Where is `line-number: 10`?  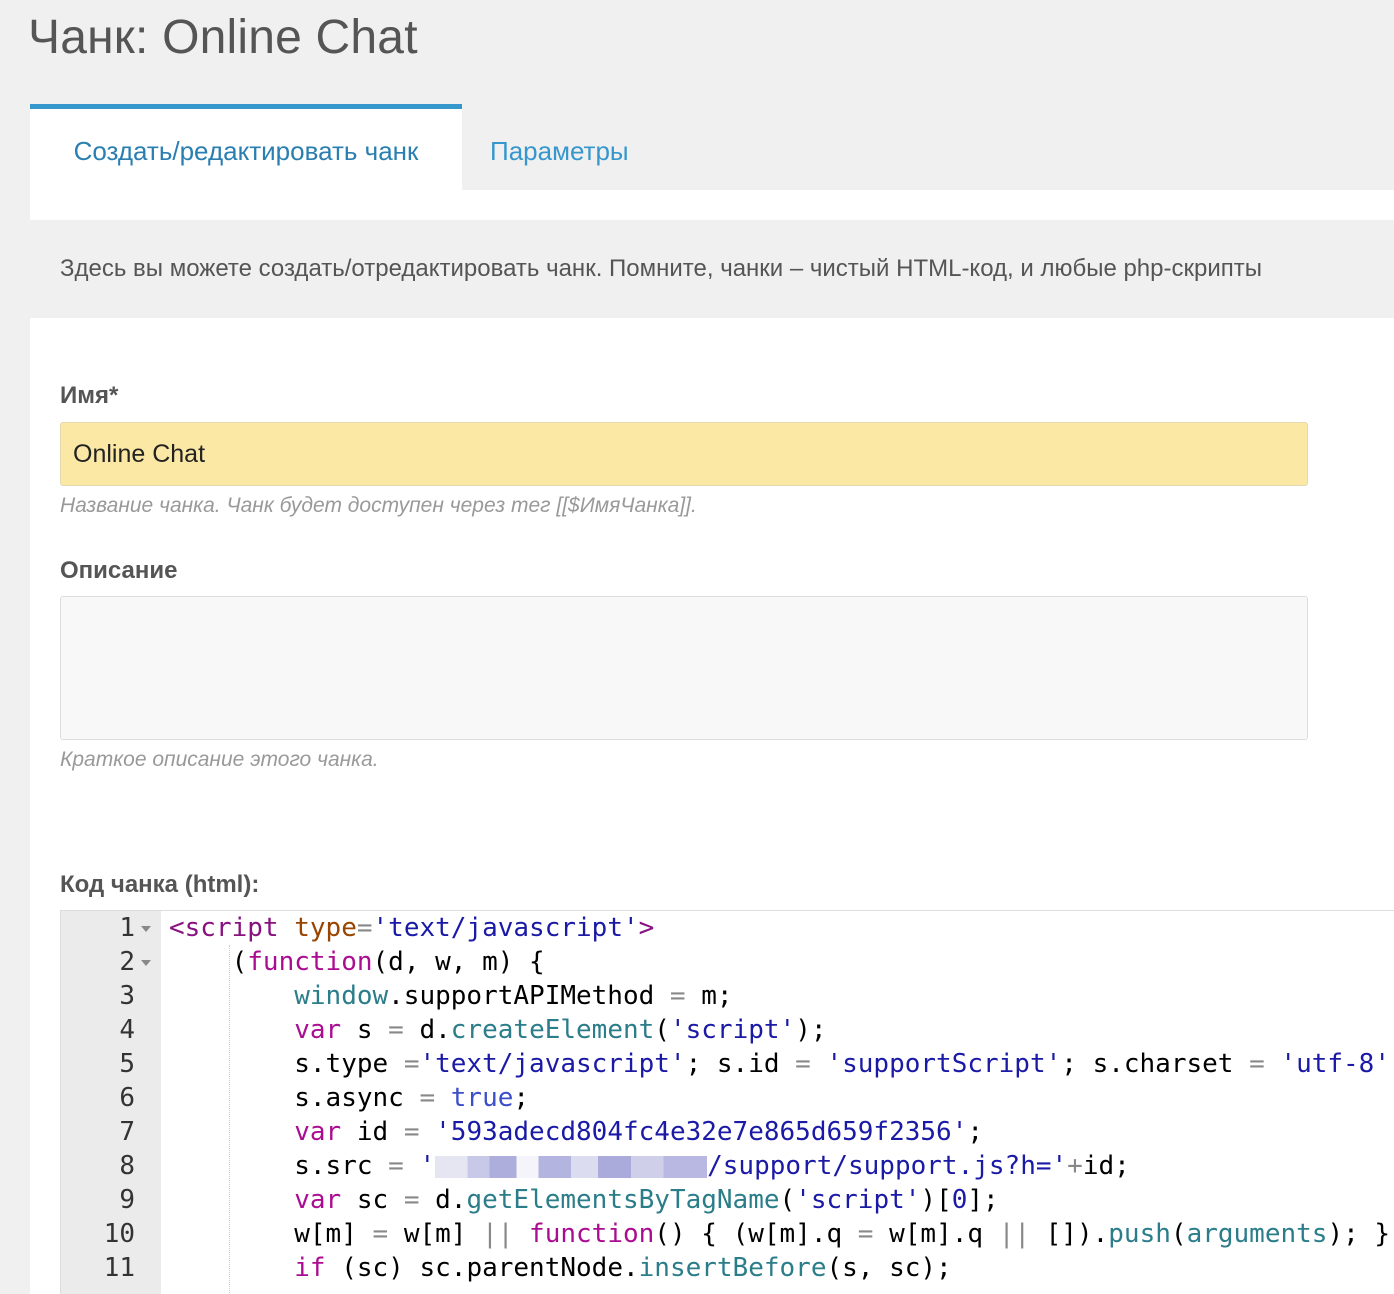 line-number: 10 is located at coordinates (119, 1234).